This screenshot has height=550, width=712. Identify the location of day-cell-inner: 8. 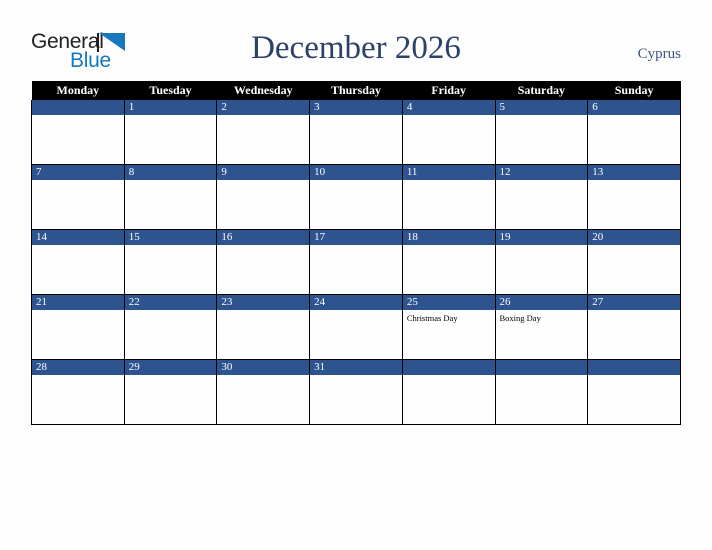
(170, 197).